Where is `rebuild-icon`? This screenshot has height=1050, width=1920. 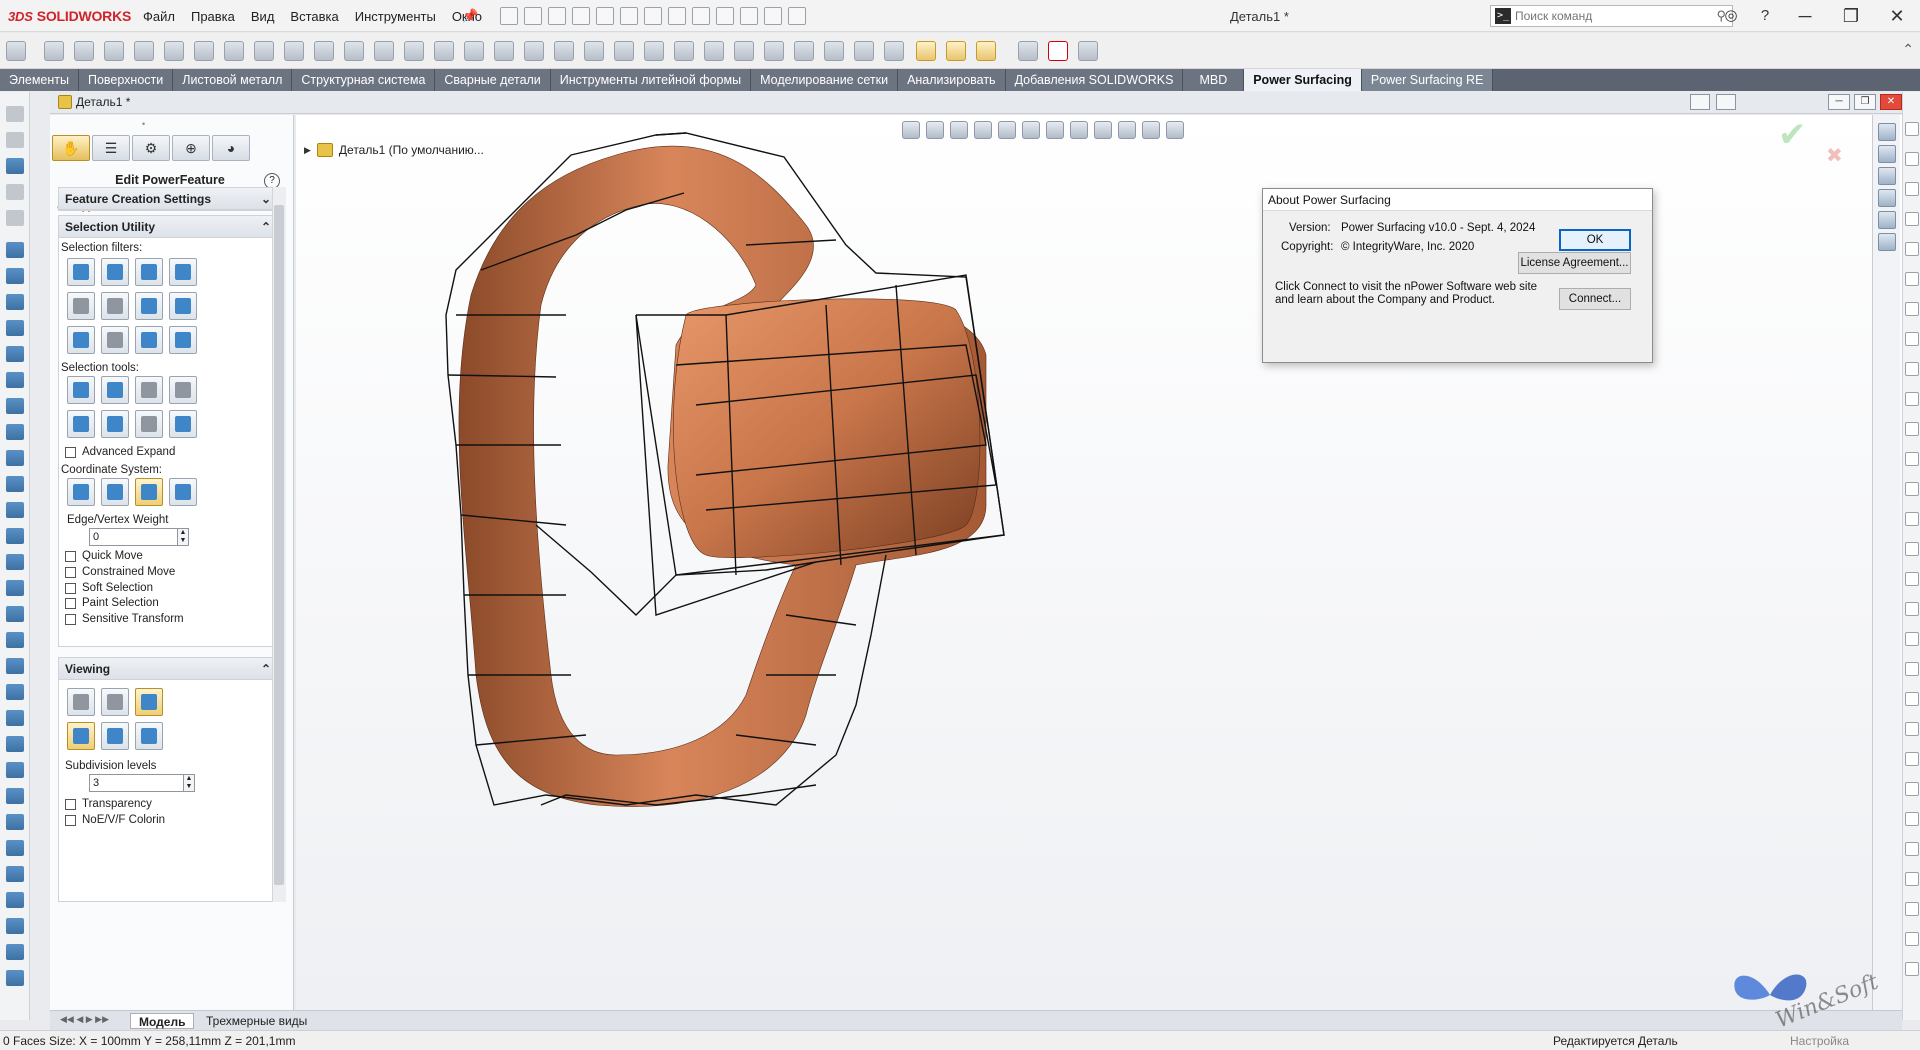
rebuild-icon is located at coordinates (725, 16).